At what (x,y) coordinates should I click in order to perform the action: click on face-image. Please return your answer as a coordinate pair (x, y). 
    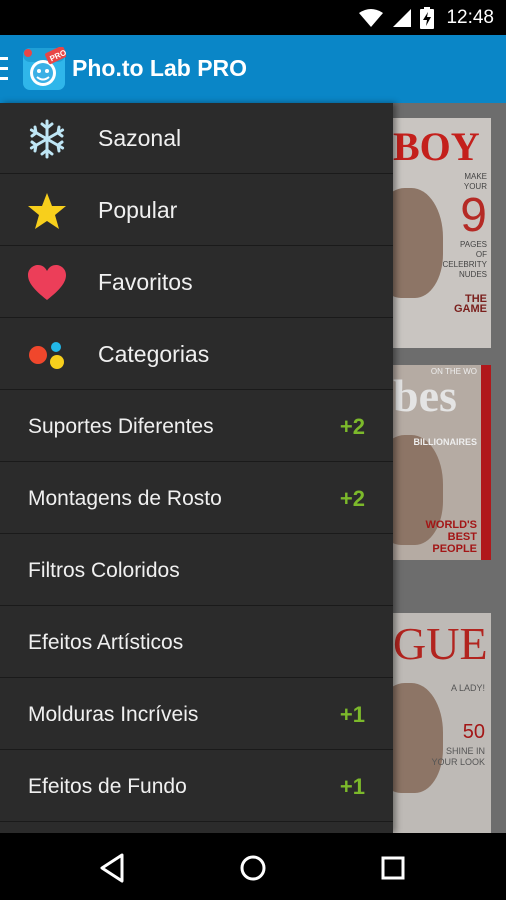
    Looking at the image, I should click on (418, 243).